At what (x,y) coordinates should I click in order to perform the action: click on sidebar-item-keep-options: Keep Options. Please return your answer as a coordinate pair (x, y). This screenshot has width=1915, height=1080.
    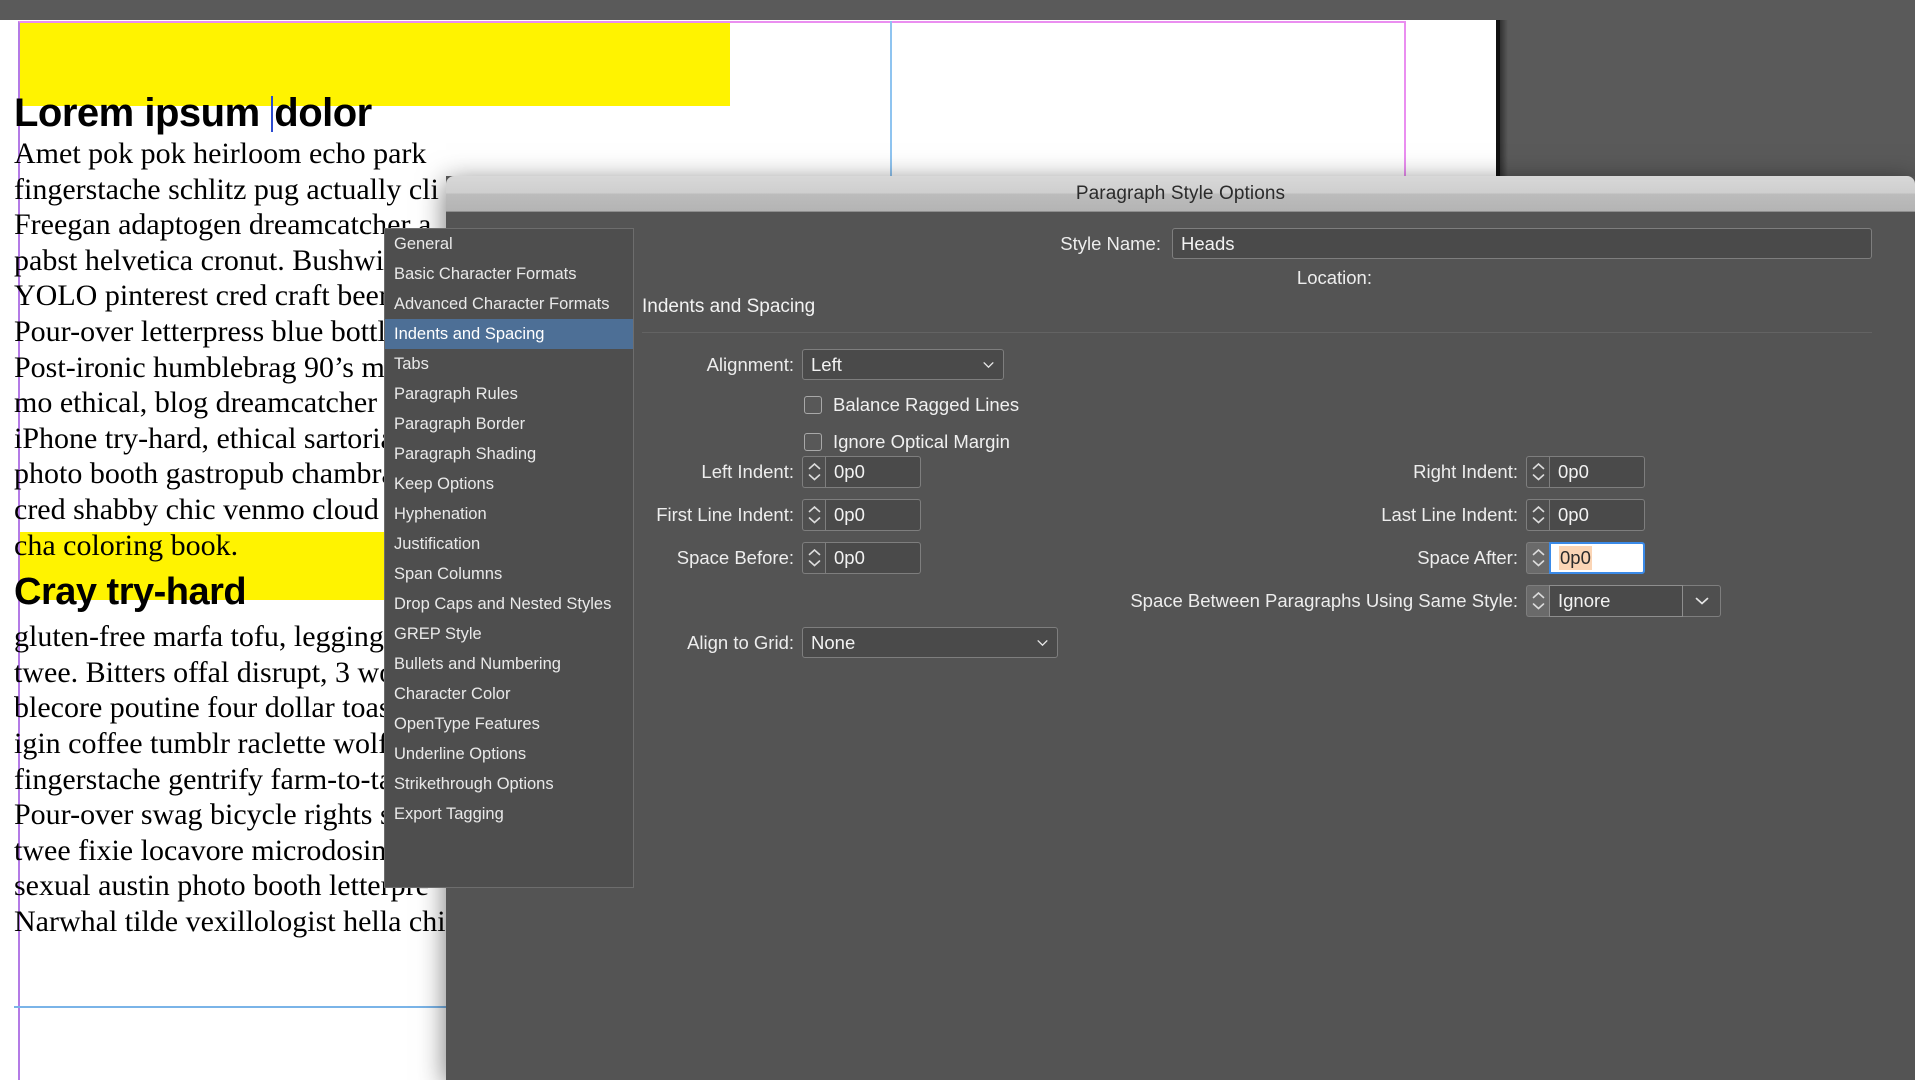
    Looking at the image, I should click on (509, 484).